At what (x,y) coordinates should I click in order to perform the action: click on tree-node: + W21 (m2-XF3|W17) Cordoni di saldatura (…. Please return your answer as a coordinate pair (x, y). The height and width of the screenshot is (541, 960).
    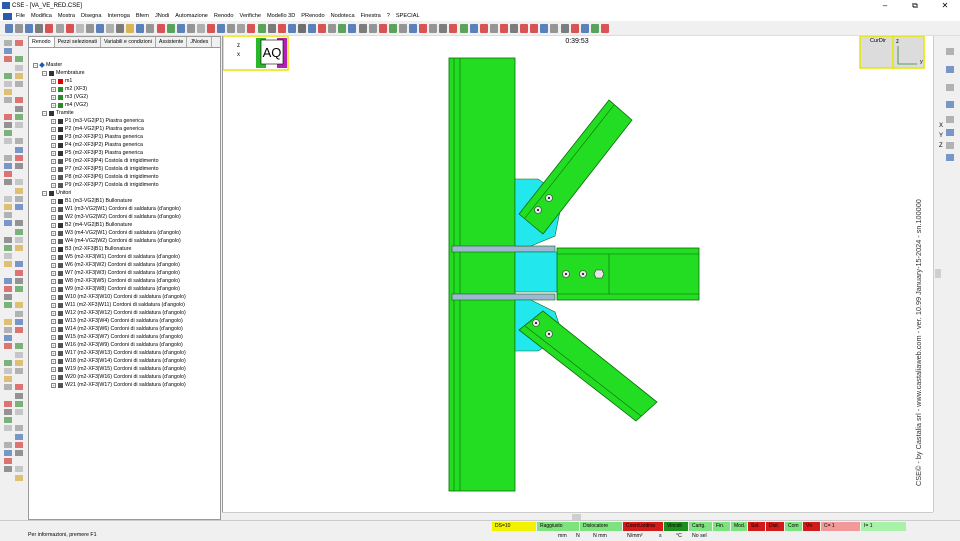
    Looking at the image, I should click on (109, 385).